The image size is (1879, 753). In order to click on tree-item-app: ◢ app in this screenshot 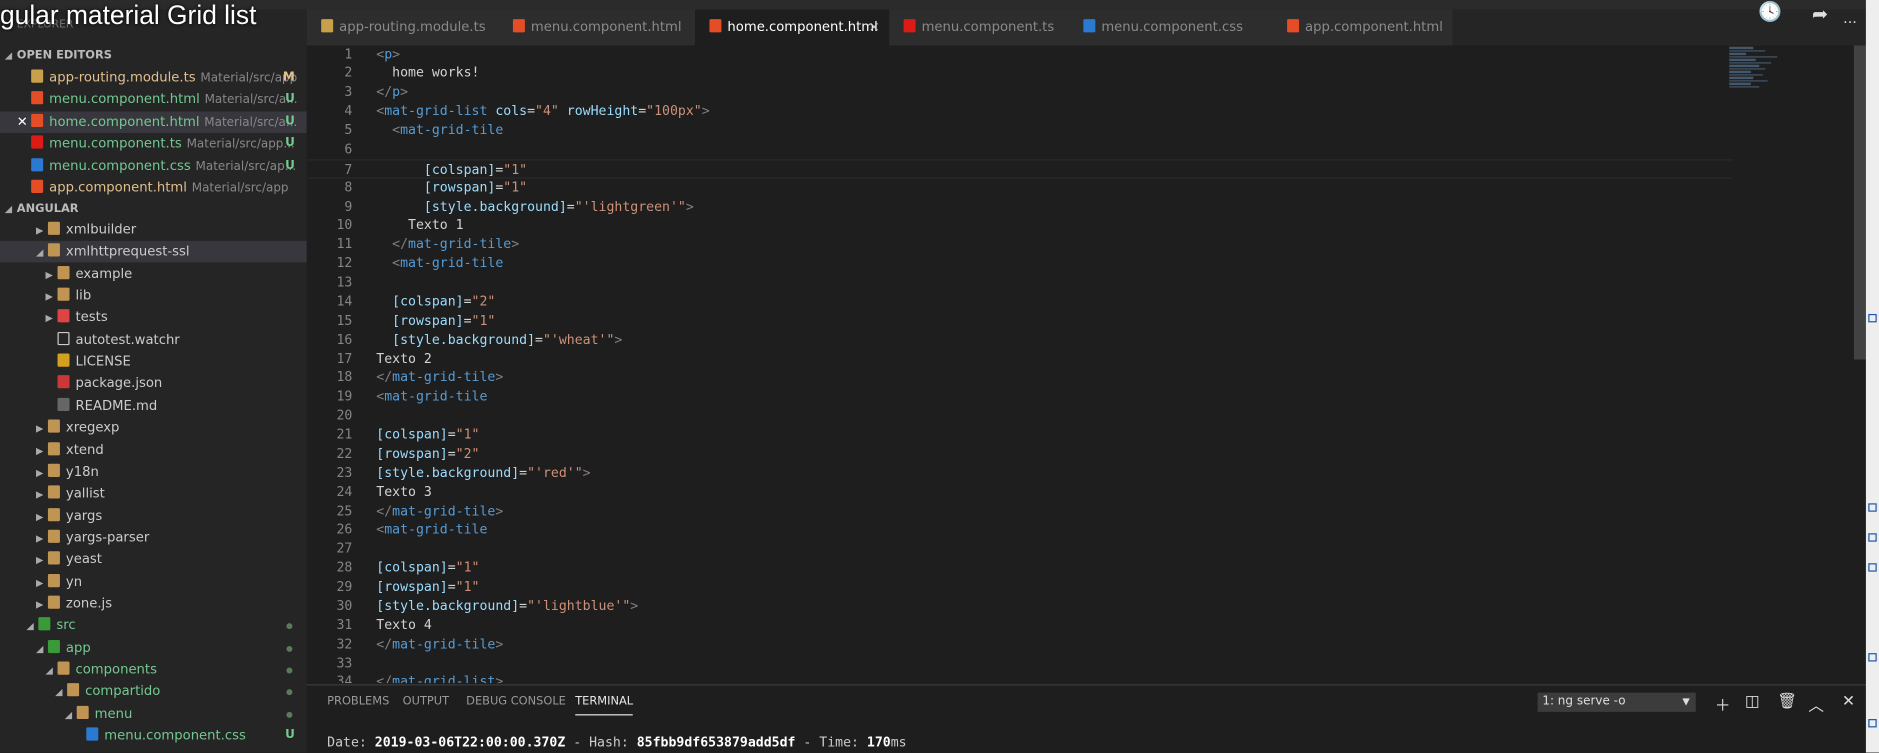, I will do `click(153, 648)`.